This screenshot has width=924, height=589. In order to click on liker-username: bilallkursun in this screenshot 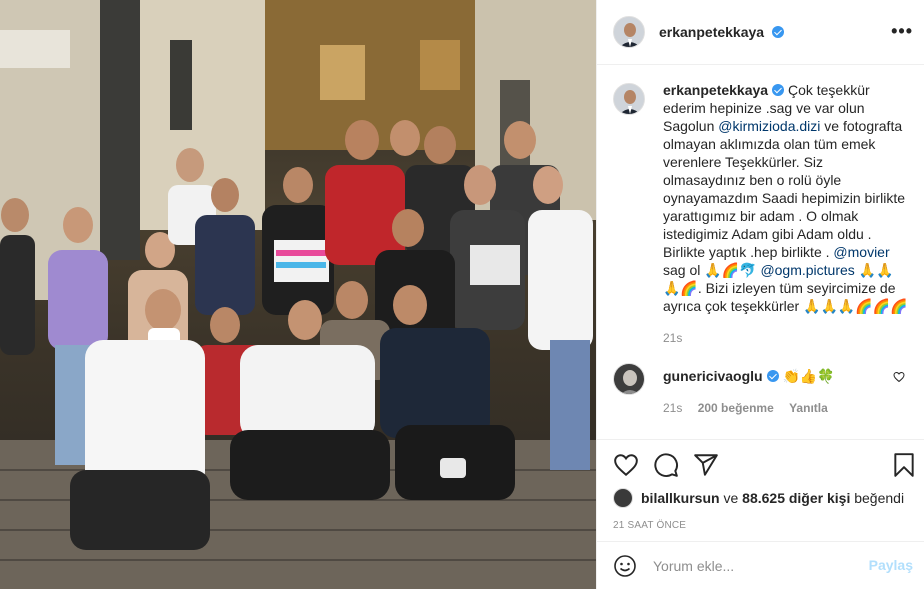, I will do `click(680, 498)`.